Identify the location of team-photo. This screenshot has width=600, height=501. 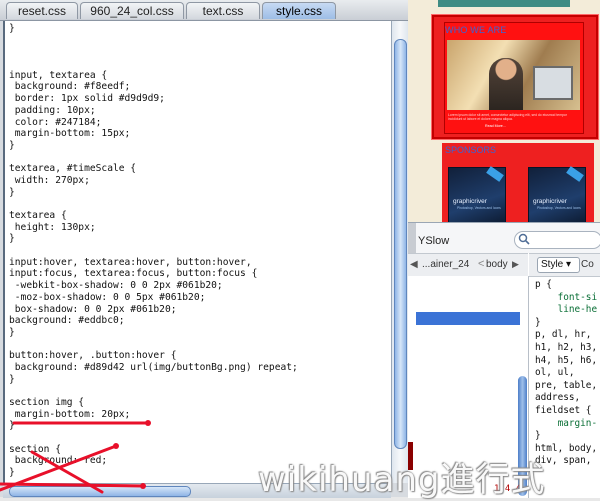
(513, 75).